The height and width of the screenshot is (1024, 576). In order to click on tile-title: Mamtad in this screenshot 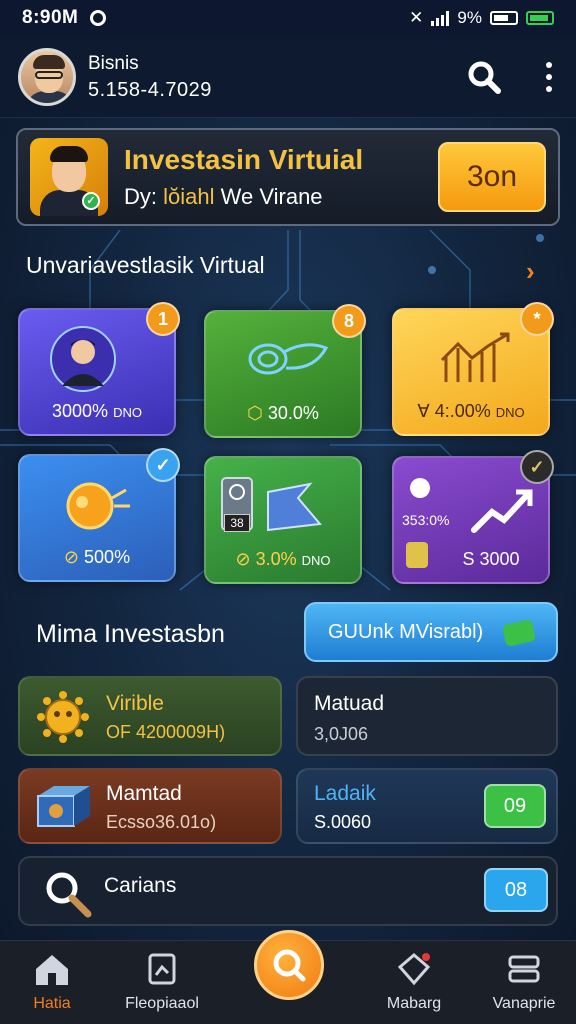, I will do `click(144, 793)`.